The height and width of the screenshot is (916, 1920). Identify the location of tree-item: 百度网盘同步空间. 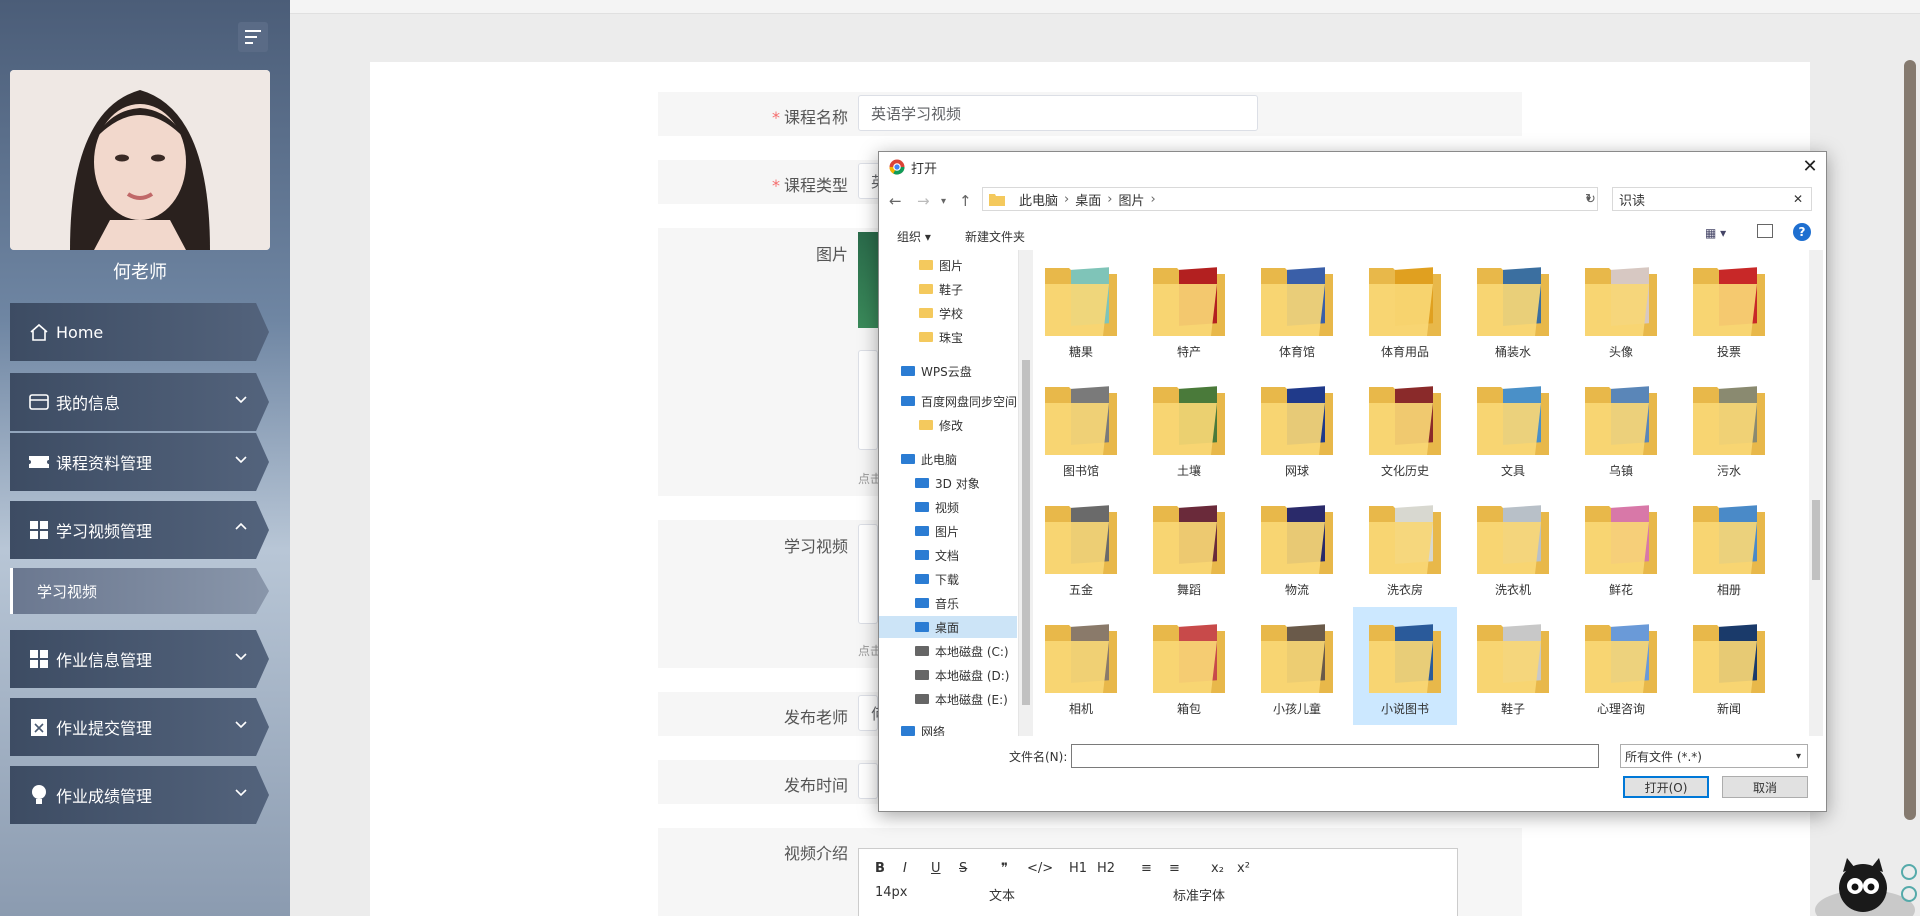
(948, 401).